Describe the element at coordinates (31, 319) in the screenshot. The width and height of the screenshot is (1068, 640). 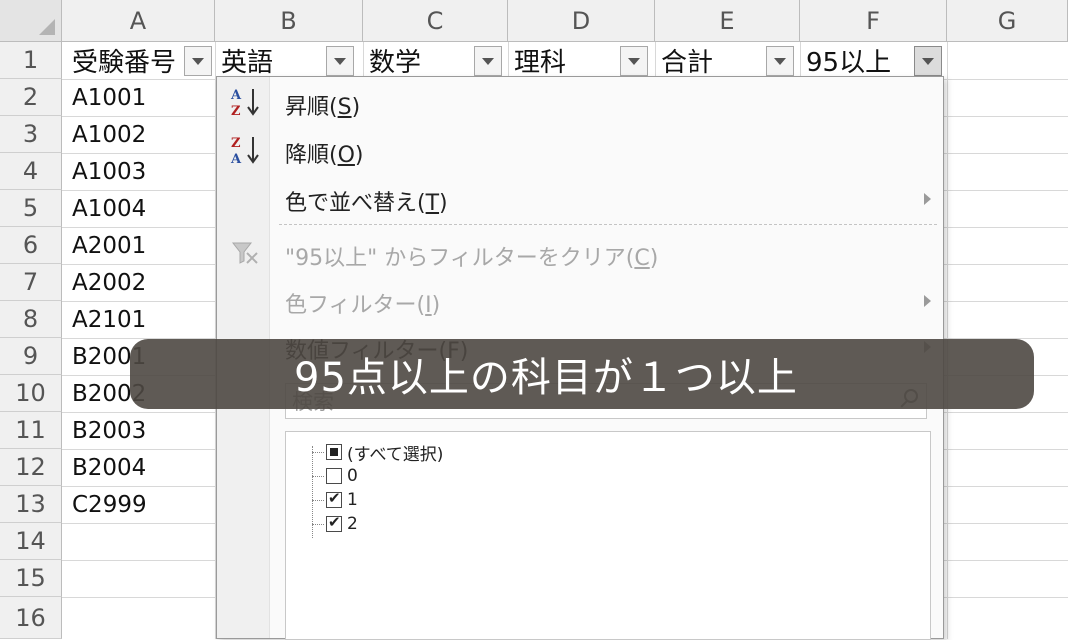
I see `row-header-8: 8` at that location.